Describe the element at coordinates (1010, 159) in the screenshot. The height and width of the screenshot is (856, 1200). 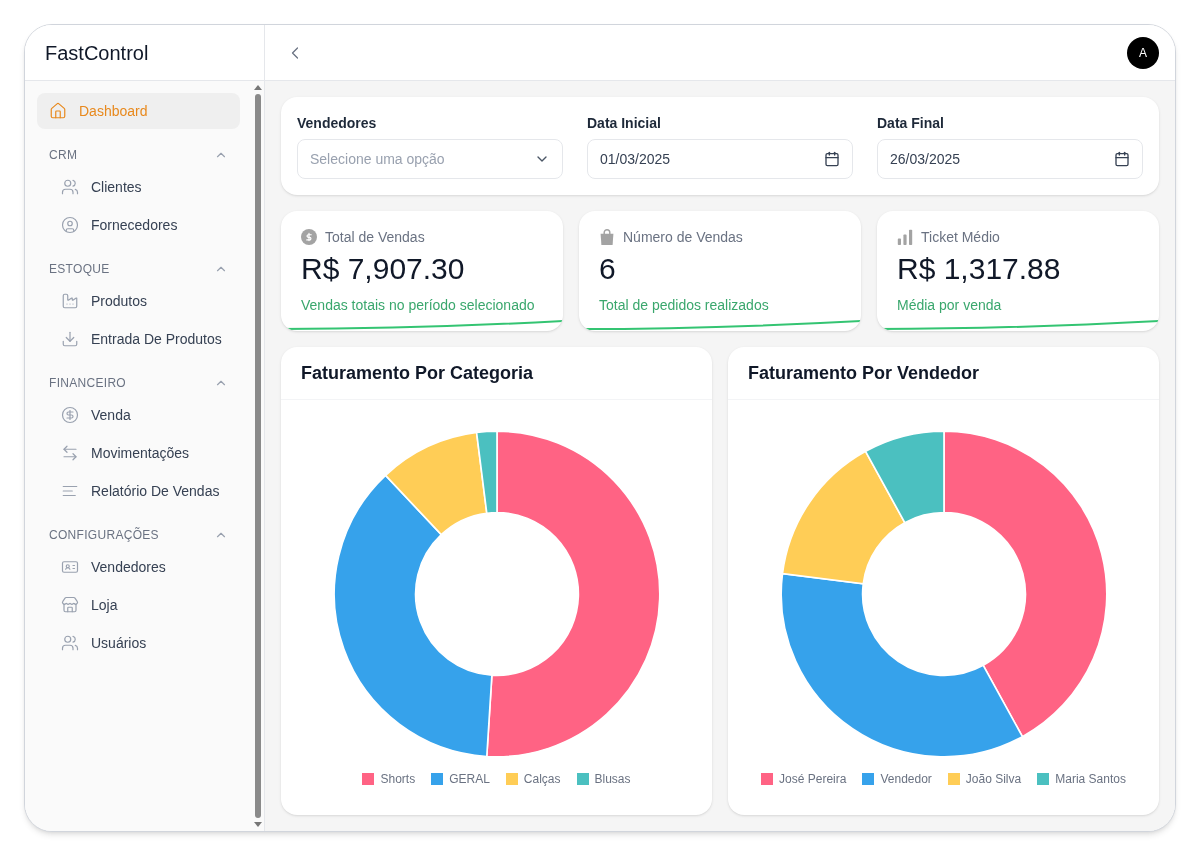
I see `date-field: 26/03/2025` at that location.